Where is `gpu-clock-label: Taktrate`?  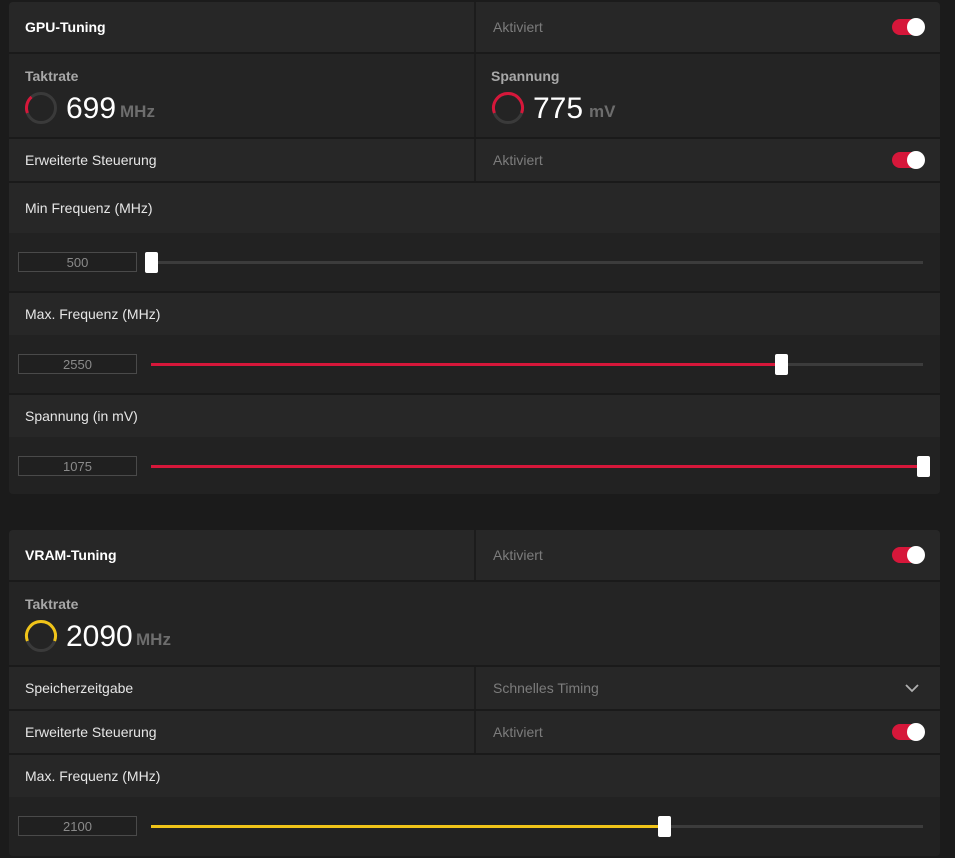 gpu-clock-label: Taktrate is located at coordinates (52, 76).